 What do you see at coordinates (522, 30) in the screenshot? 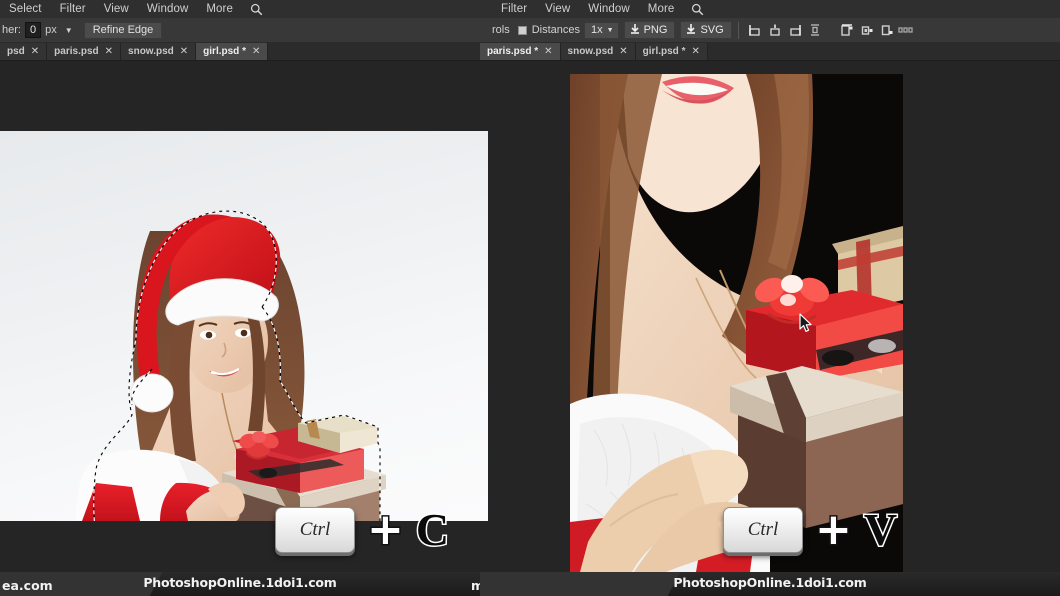
I see `checkbox-icon` at bounding box center [522, 30].